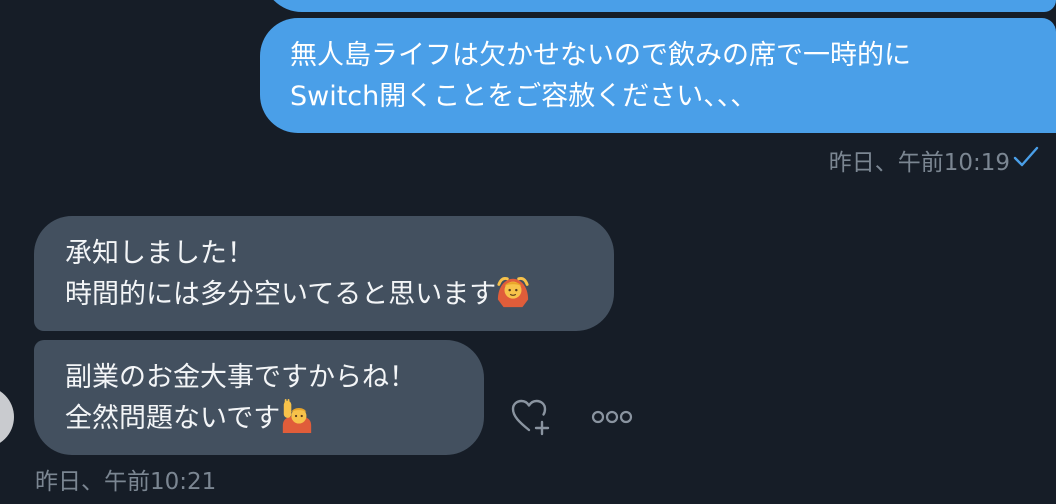 The width and height of the screenshot is (1056, 504). I want to click on message-text: 全然問題ないです, so click(173, 418).